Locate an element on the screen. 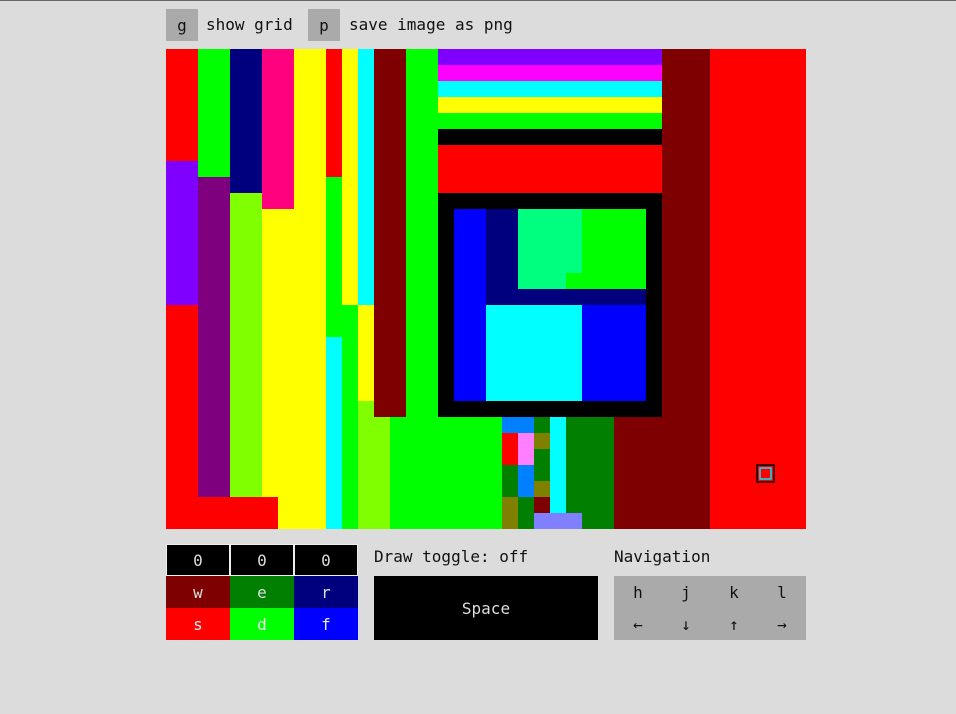  arrow-right-icon: → is located at coordinates (782, 624).